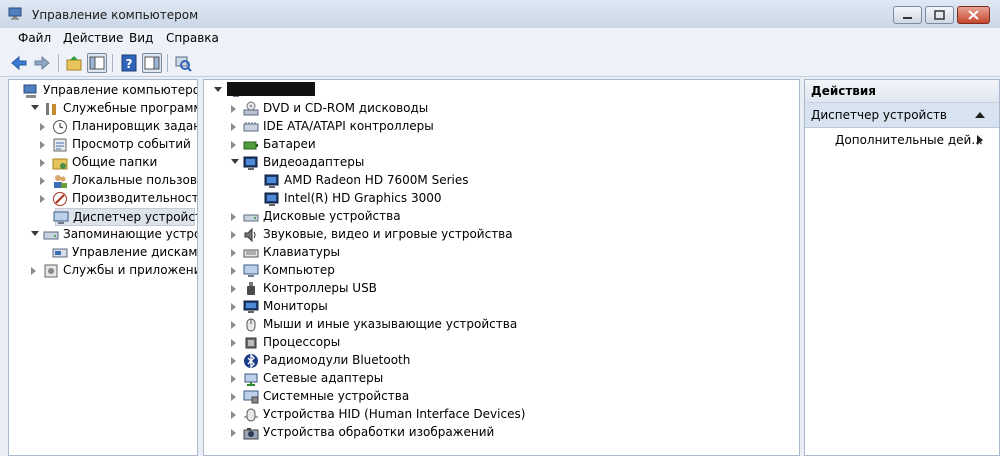 This screenshot has height=456, width=1000. What do you see at coordinates (500, 343) in the screenshot?
I see `device-tree-item: Процессоры` at bounding box center [500, 343].